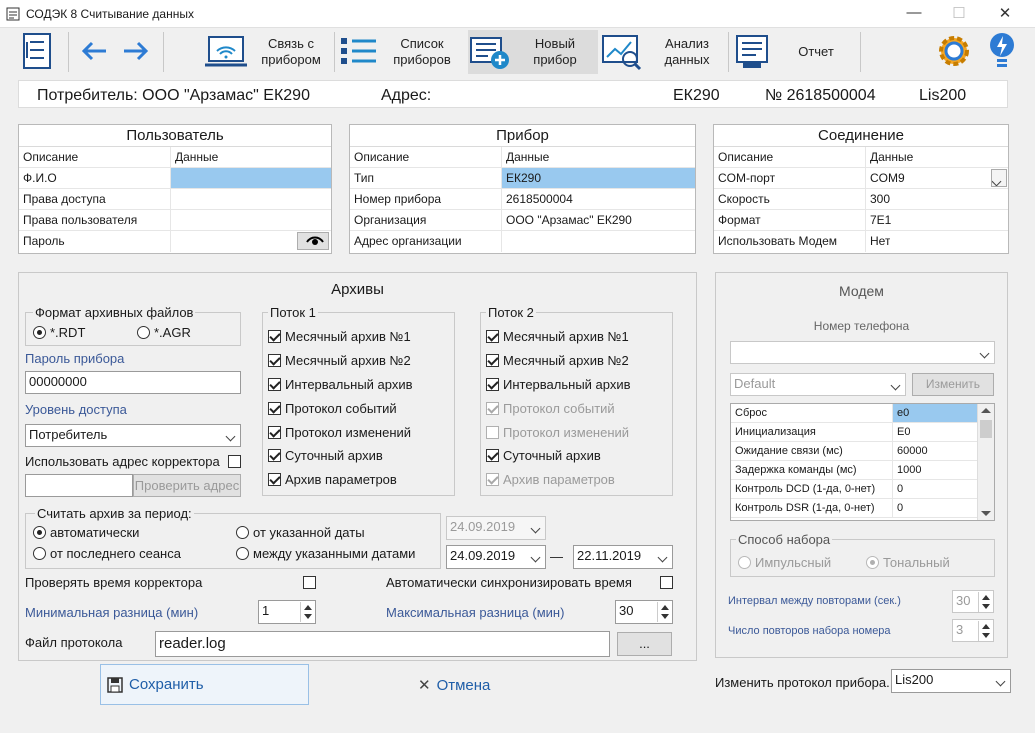  I want to click on device-password-input: 00000000, so click(133, 382).